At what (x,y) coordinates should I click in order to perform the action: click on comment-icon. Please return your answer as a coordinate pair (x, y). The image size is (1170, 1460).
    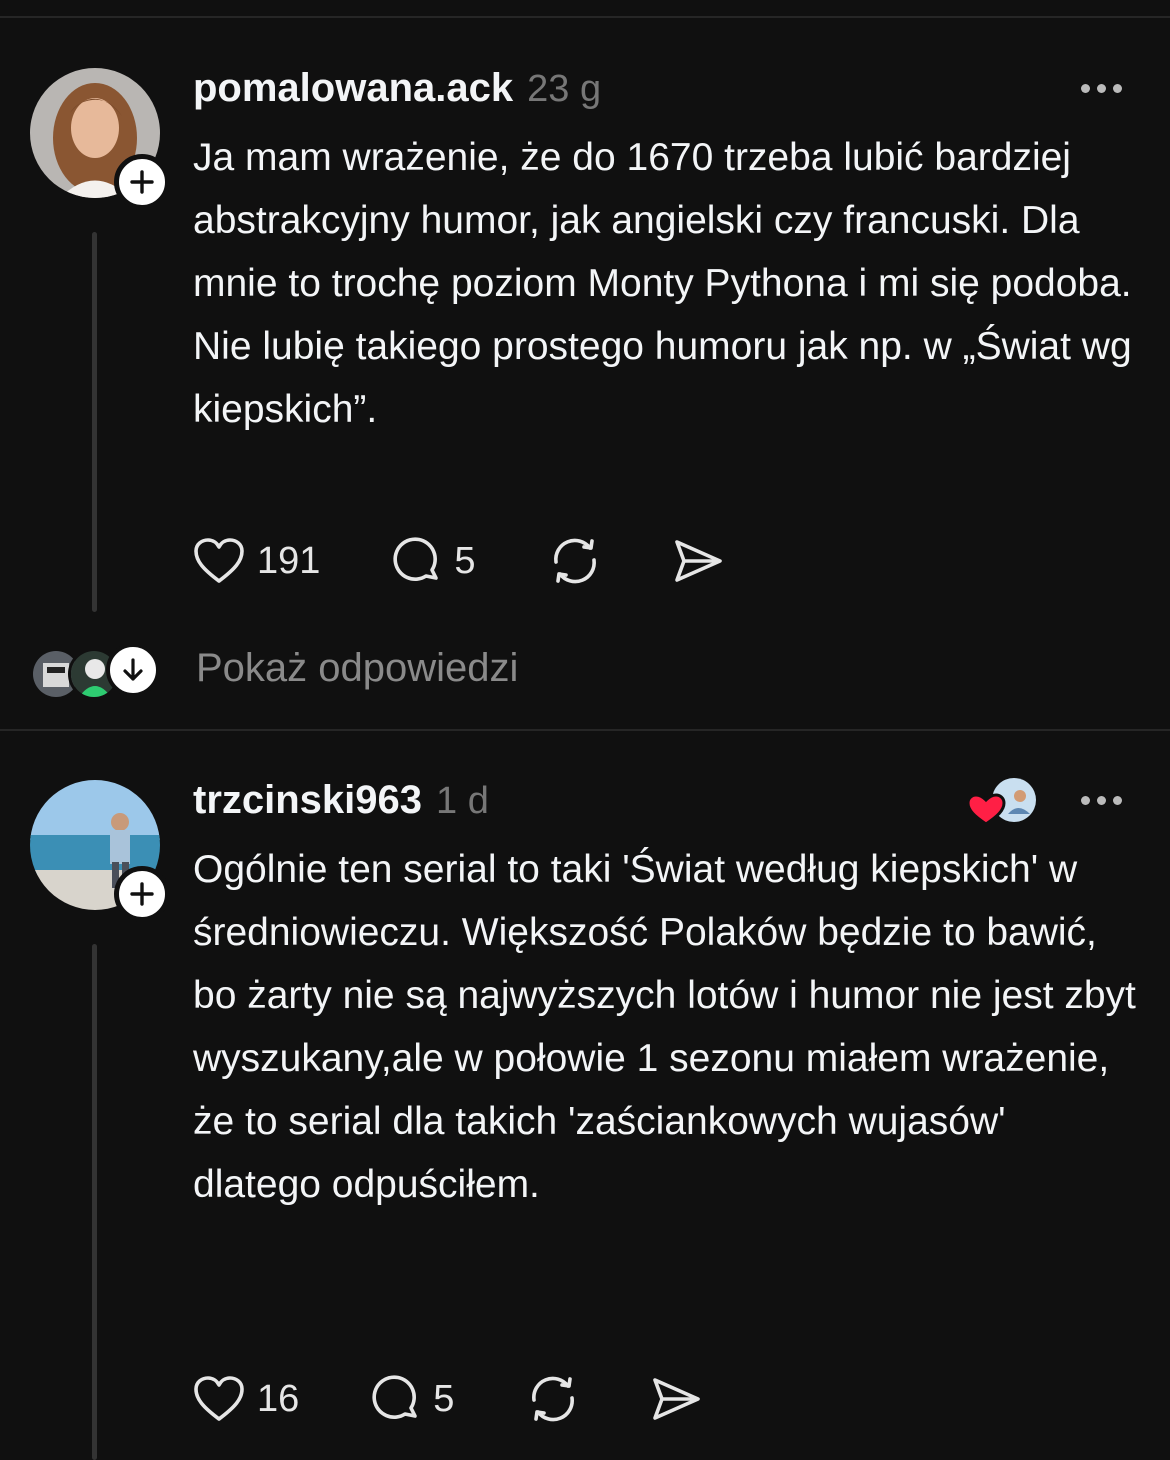
    Looking at the image, I should click on (395, 1397).